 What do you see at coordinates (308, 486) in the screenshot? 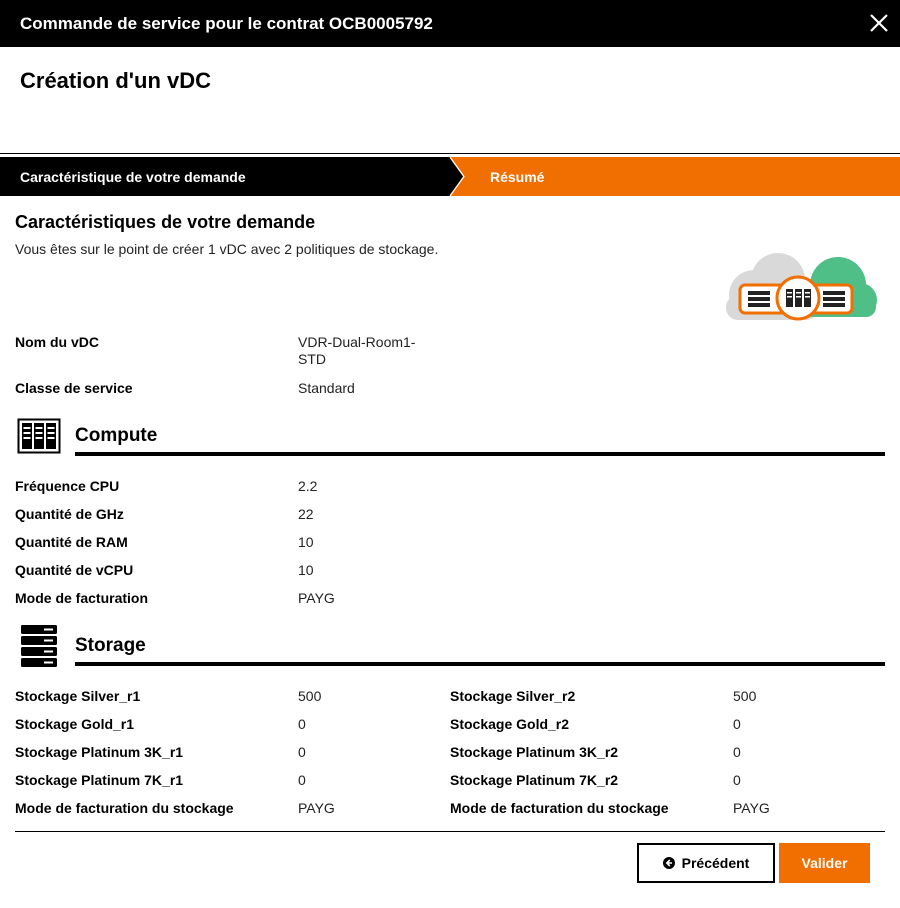
I see `field-value-cpu-frequency: 2.2` at bounding box center [308, 486].